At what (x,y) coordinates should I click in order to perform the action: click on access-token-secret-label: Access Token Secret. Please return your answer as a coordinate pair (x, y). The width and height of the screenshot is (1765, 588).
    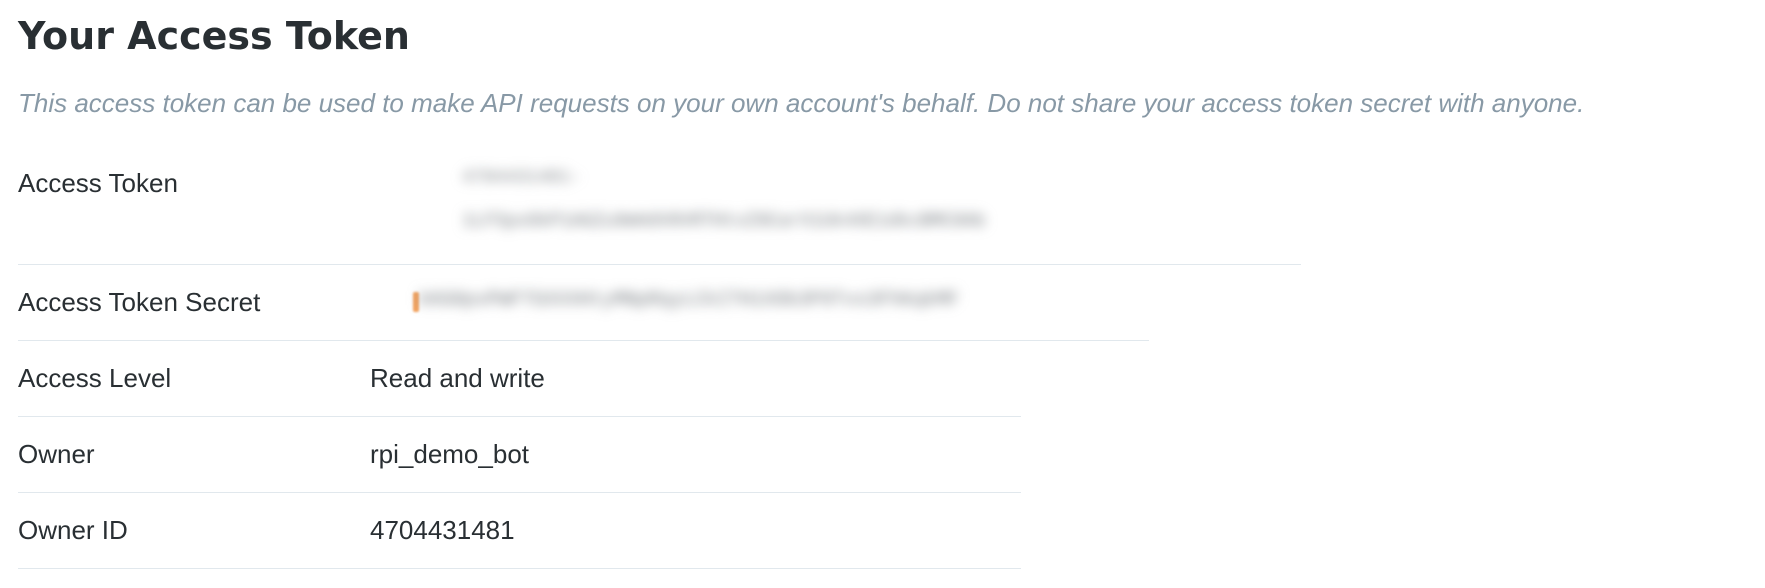
    Looking at the image, I should click on (139, 302).